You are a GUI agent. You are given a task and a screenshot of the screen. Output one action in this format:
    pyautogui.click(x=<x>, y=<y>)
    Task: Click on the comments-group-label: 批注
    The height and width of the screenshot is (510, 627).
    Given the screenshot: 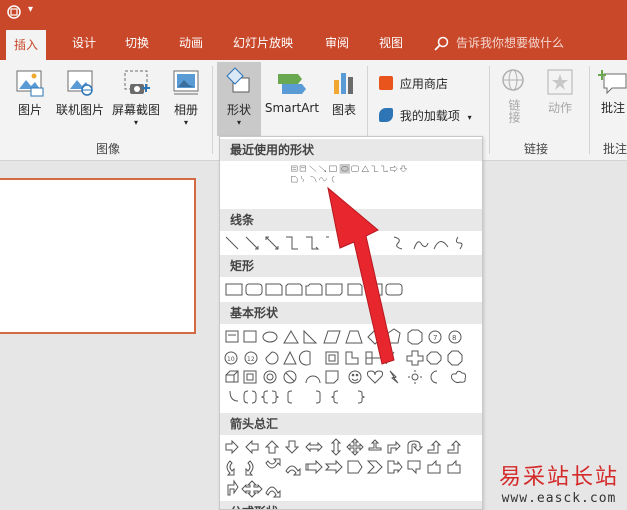 What is the action you would take?
    pyautogui.click(x=615, y=149)
    